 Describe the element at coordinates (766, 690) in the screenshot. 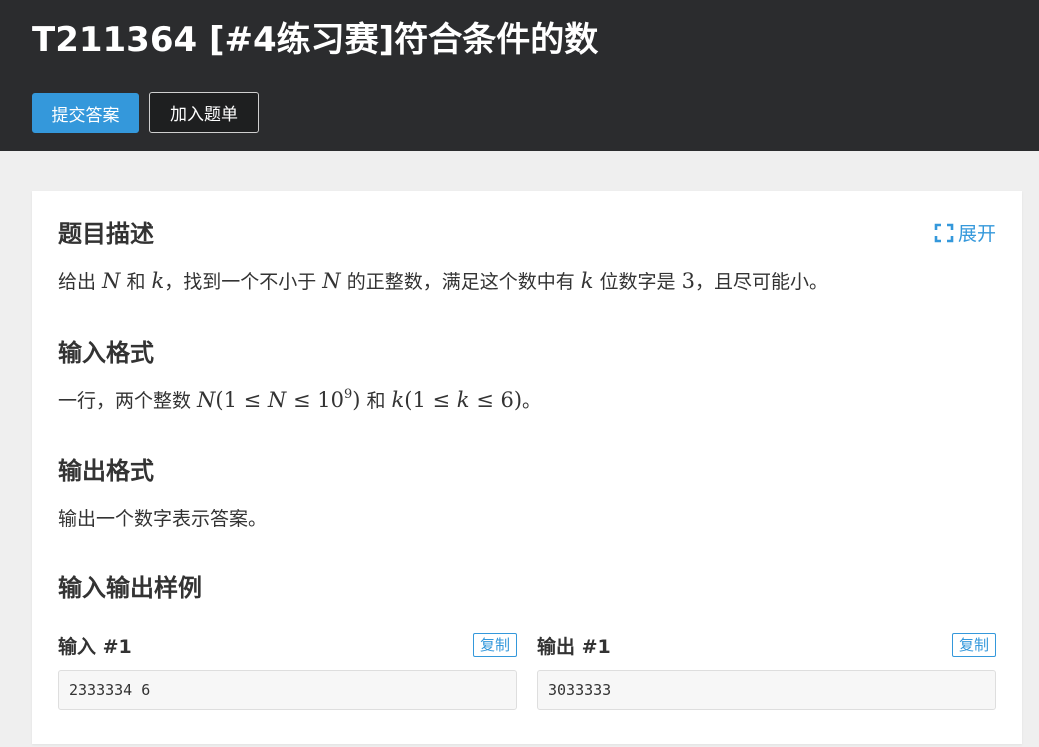

I see `sample-output-value: 3033333` at that location.